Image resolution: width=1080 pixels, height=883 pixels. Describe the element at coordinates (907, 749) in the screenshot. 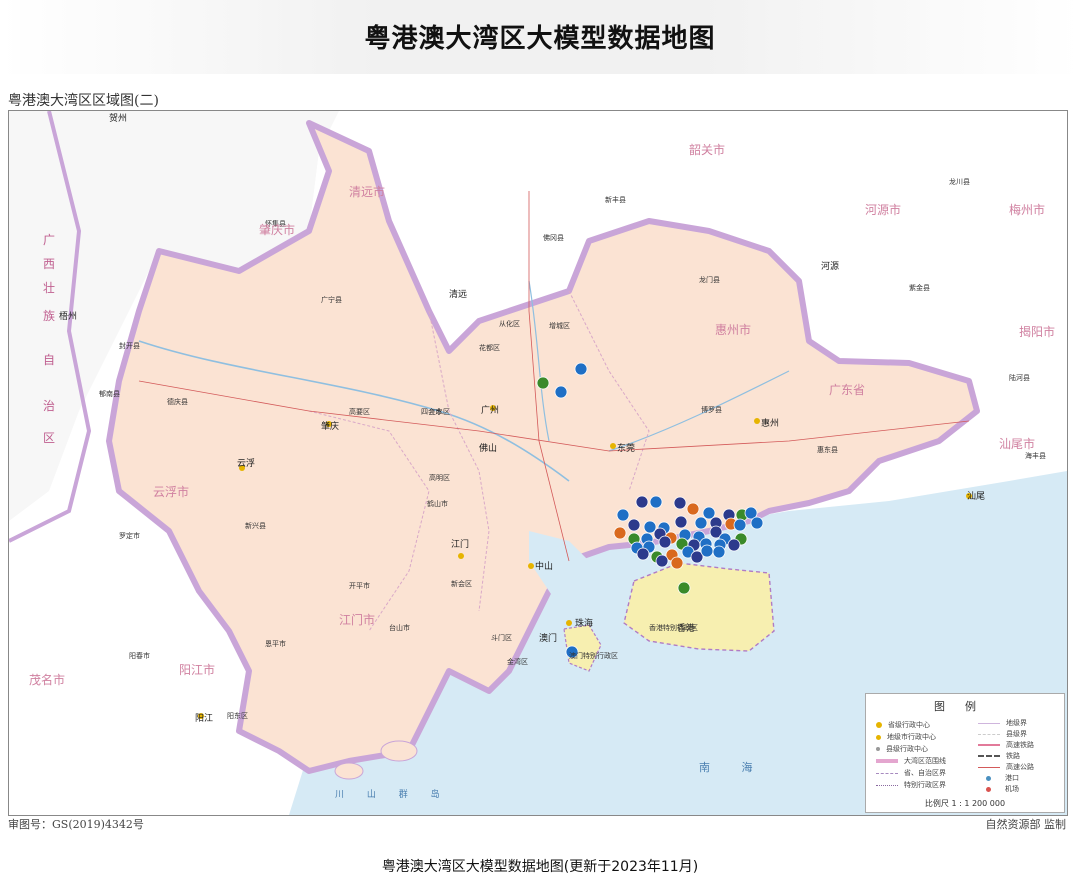

I see `legend-label: 县级行政中心` at that location.